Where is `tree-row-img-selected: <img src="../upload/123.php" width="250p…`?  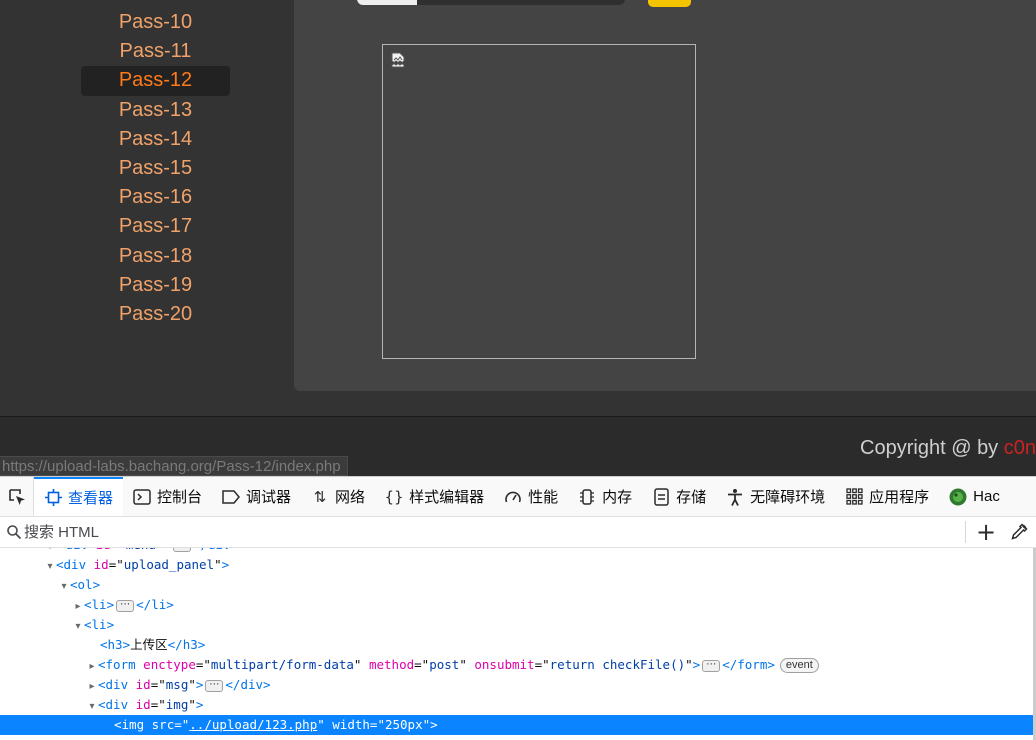 tree-row-img-selected: <img src="../upload/123.php" width="250p… is located at coordinates (518, 725).